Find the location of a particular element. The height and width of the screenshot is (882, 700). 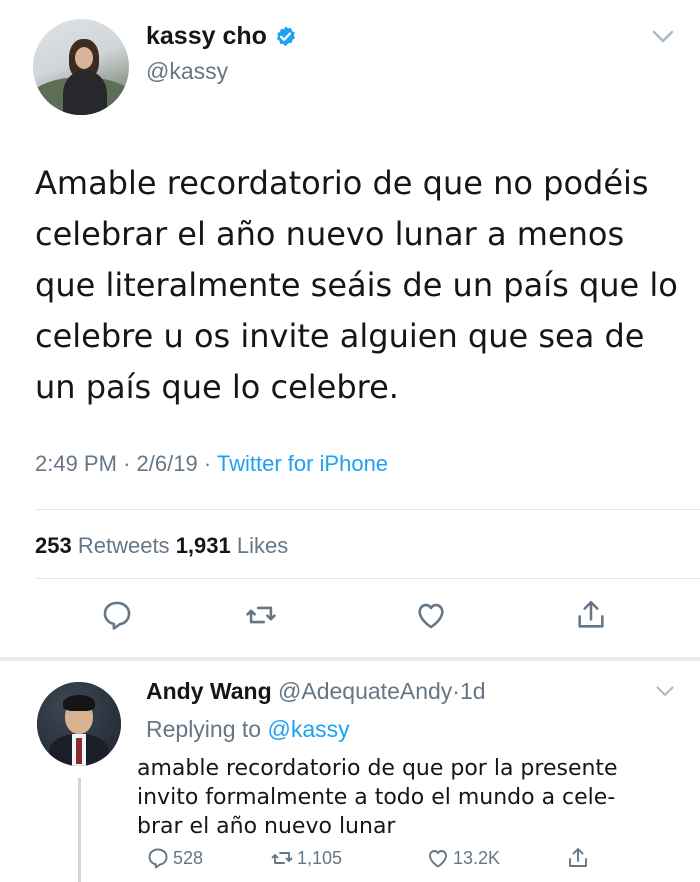

retweet-count: 1,105 is located at coordinates (320, 857).